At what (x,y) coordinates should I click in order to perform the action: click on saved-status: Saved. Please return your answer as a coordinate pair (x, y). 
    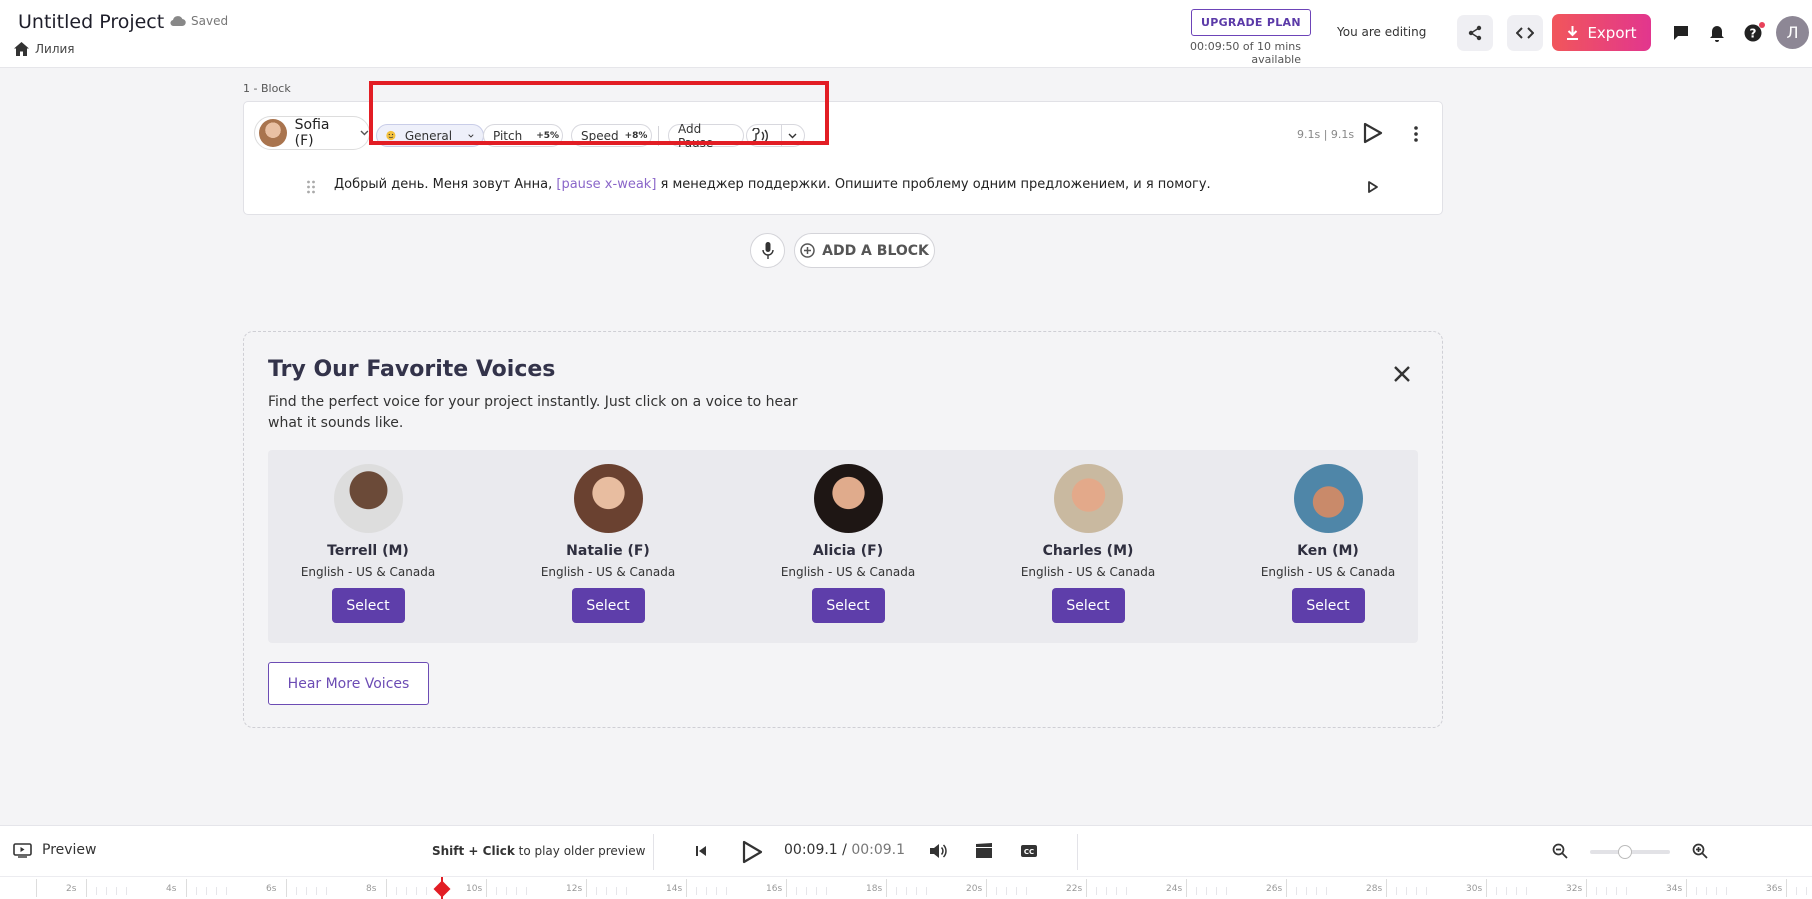
    Looking at the image, I should click on (199, 21).